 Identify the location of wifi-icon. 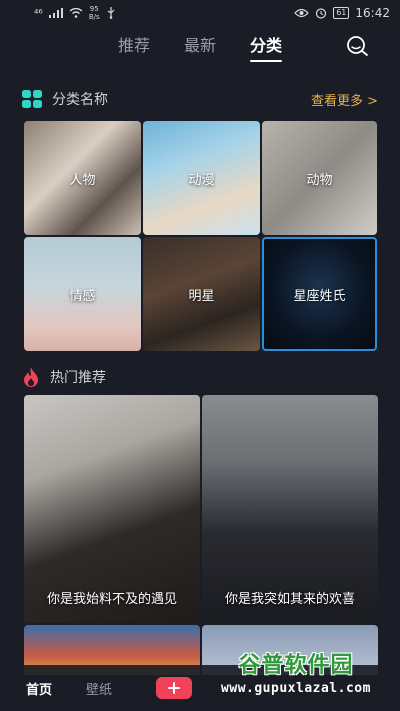
(76, 13).